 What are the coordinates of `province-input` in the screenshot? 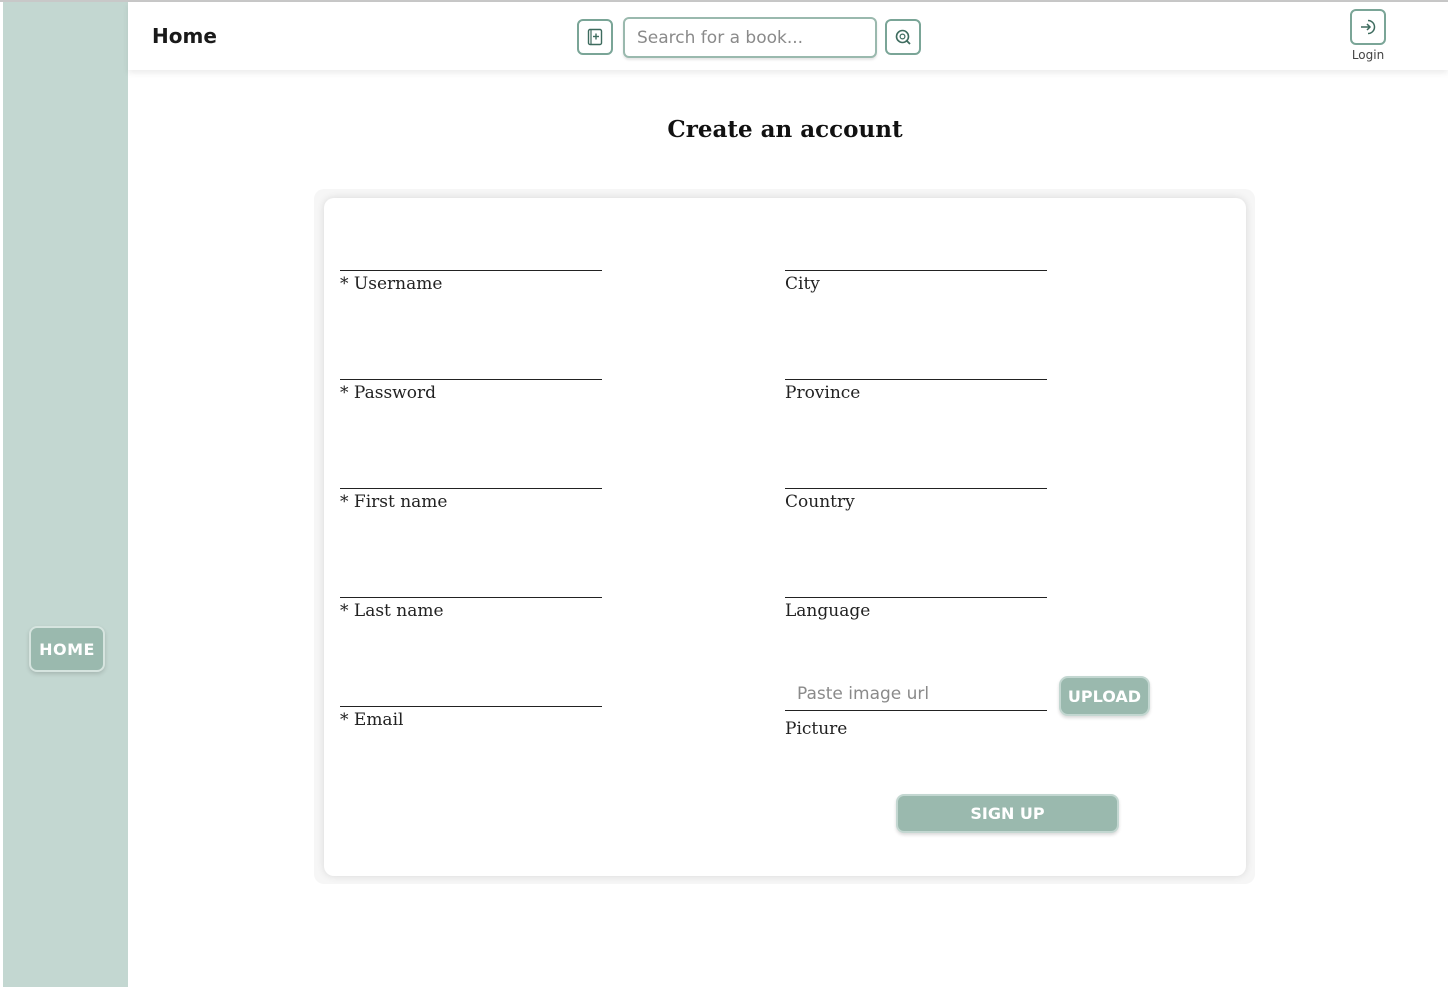 It's located at (916, 379).